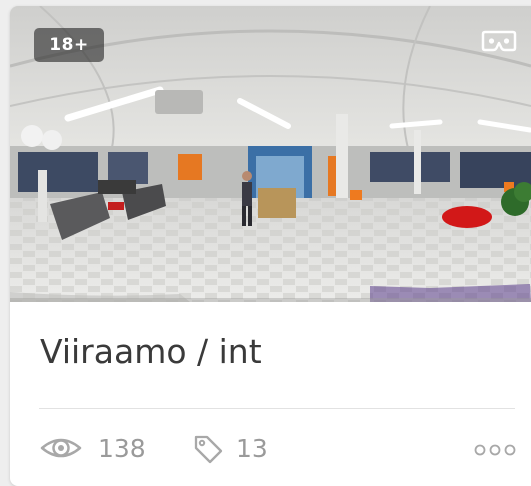  Describe the element at coordinates (151, 351) in the screenshot. I see `panorama-title: Viiraamo / int` at that location.